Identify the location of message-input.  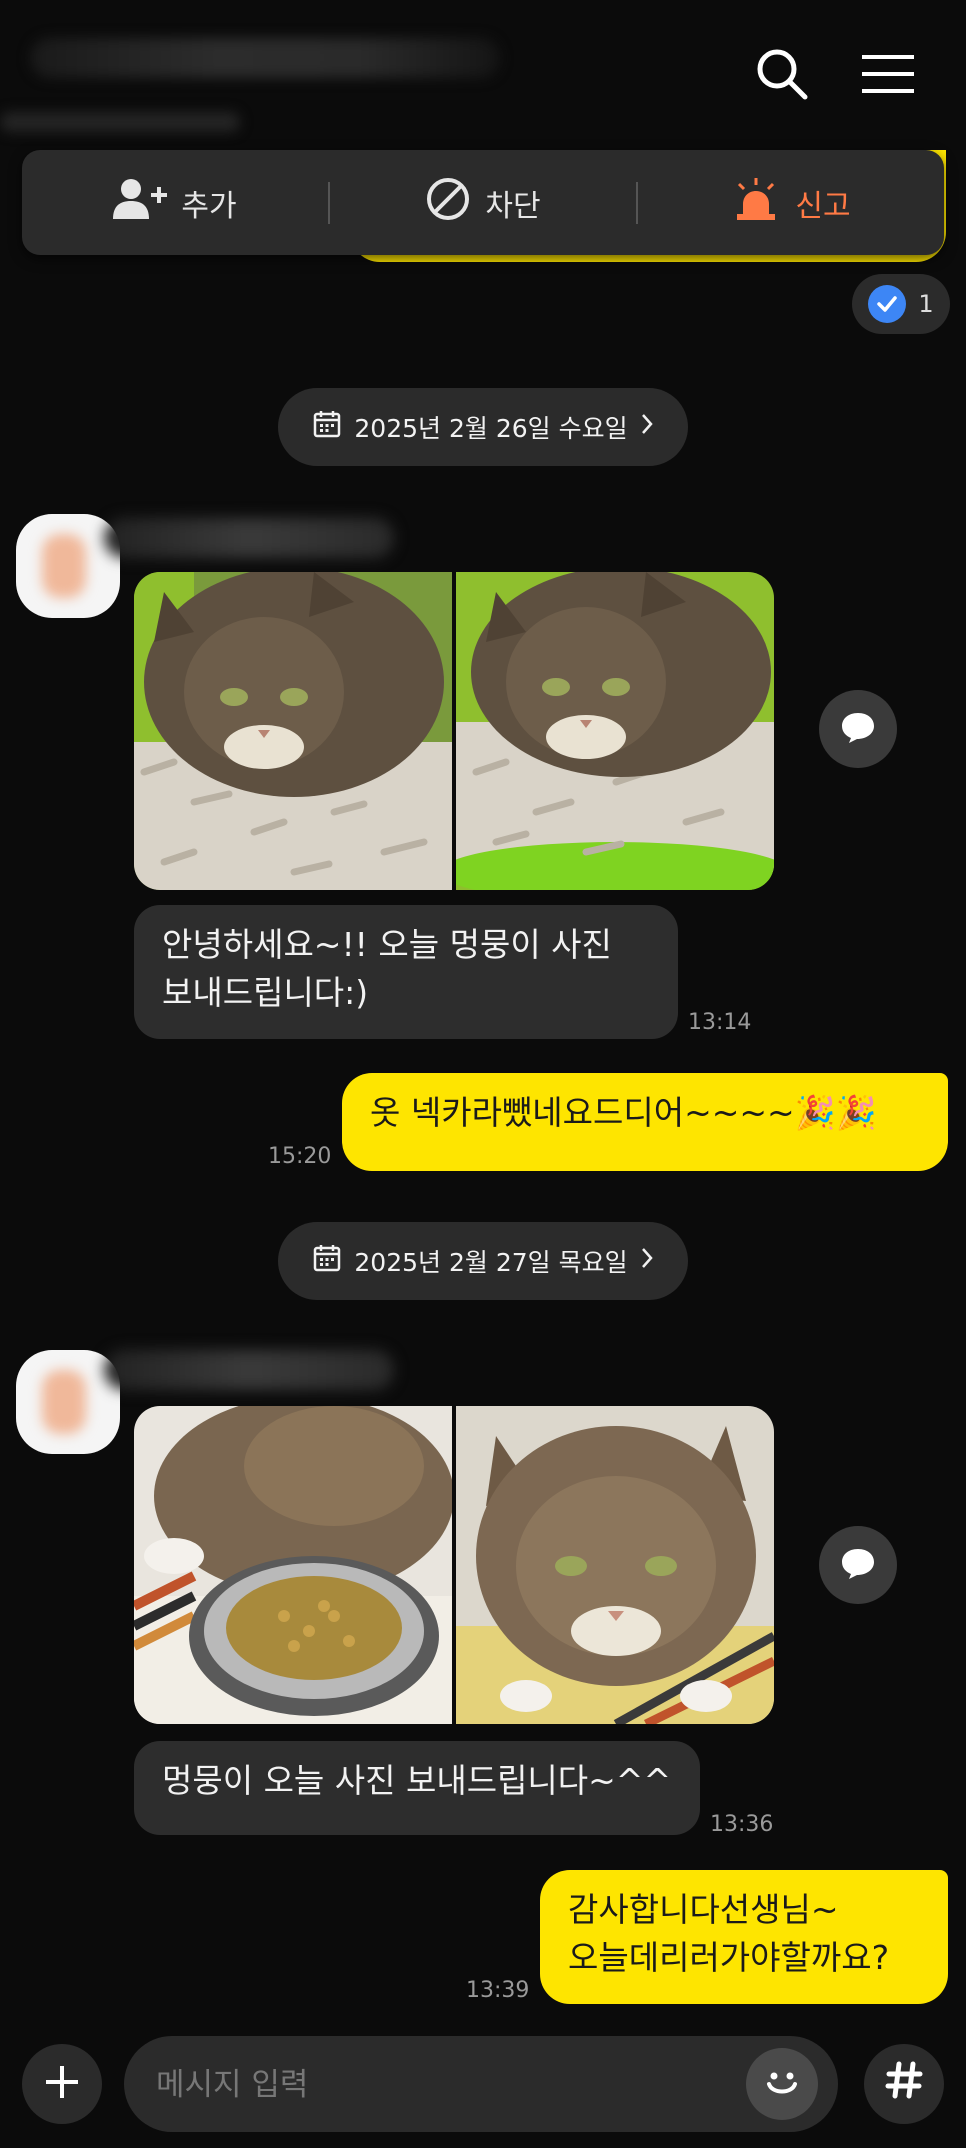
(446, 2085).